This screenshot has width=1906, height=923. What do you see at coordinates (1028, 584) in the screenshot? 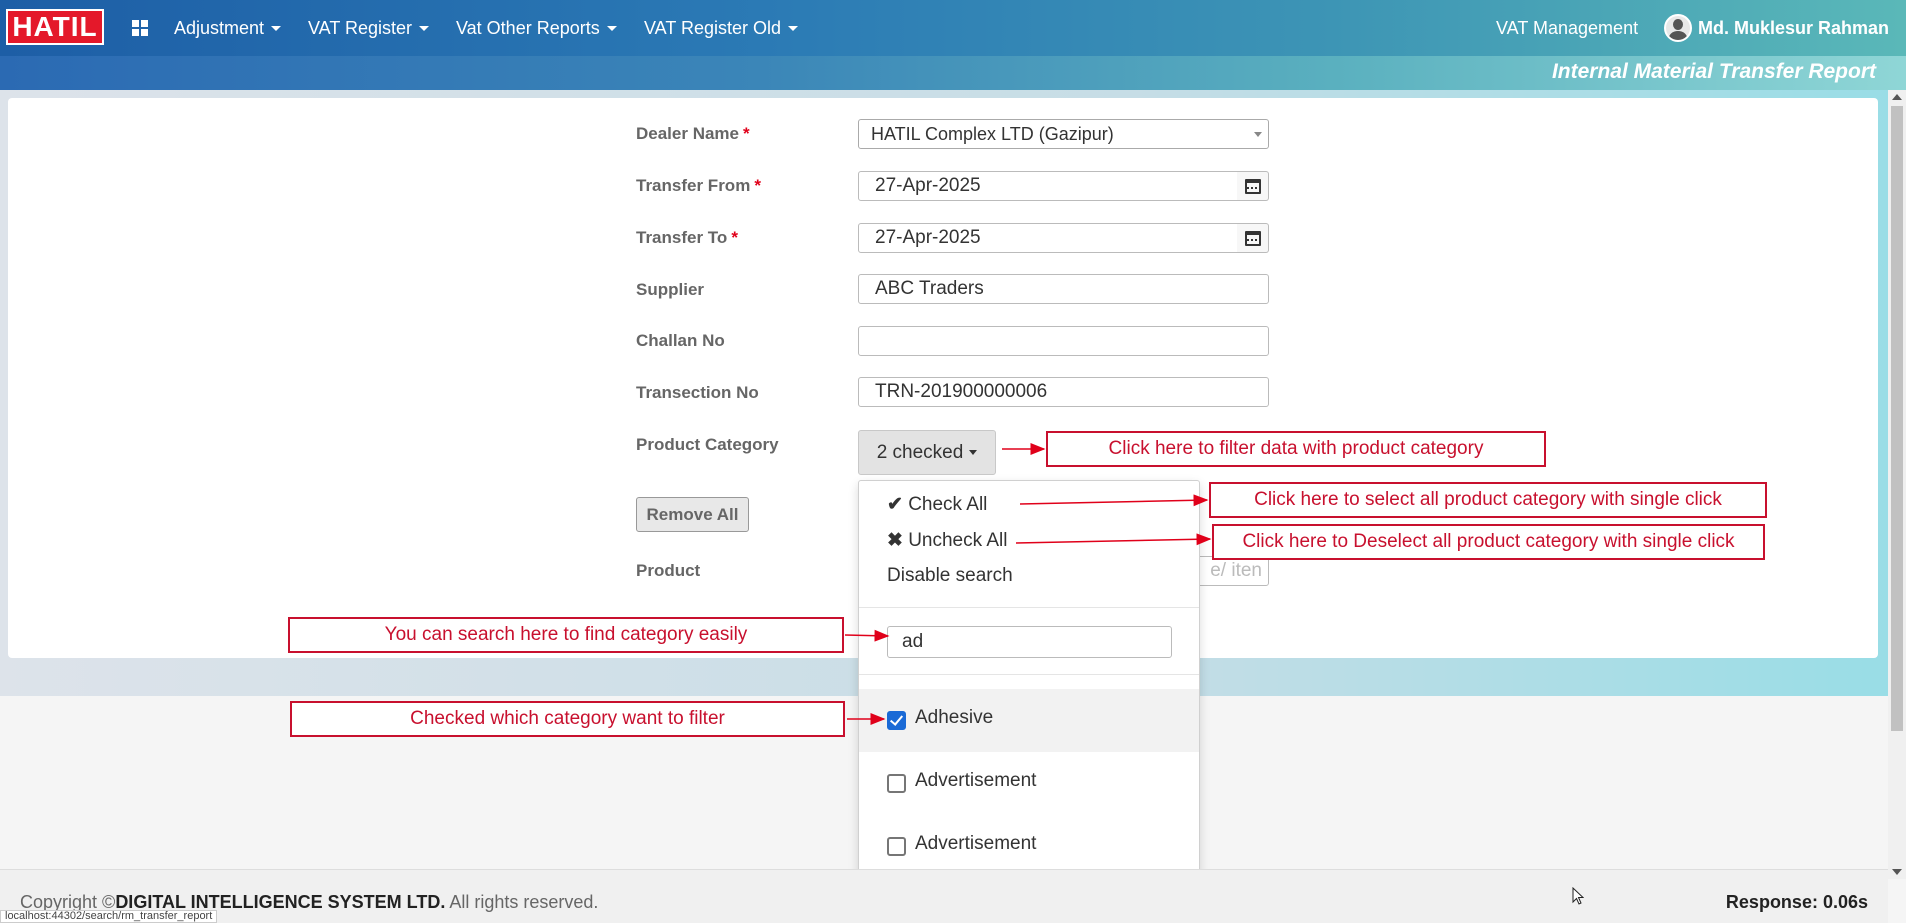
I see `annotation-arrows` at bounding box center [1028, 584].